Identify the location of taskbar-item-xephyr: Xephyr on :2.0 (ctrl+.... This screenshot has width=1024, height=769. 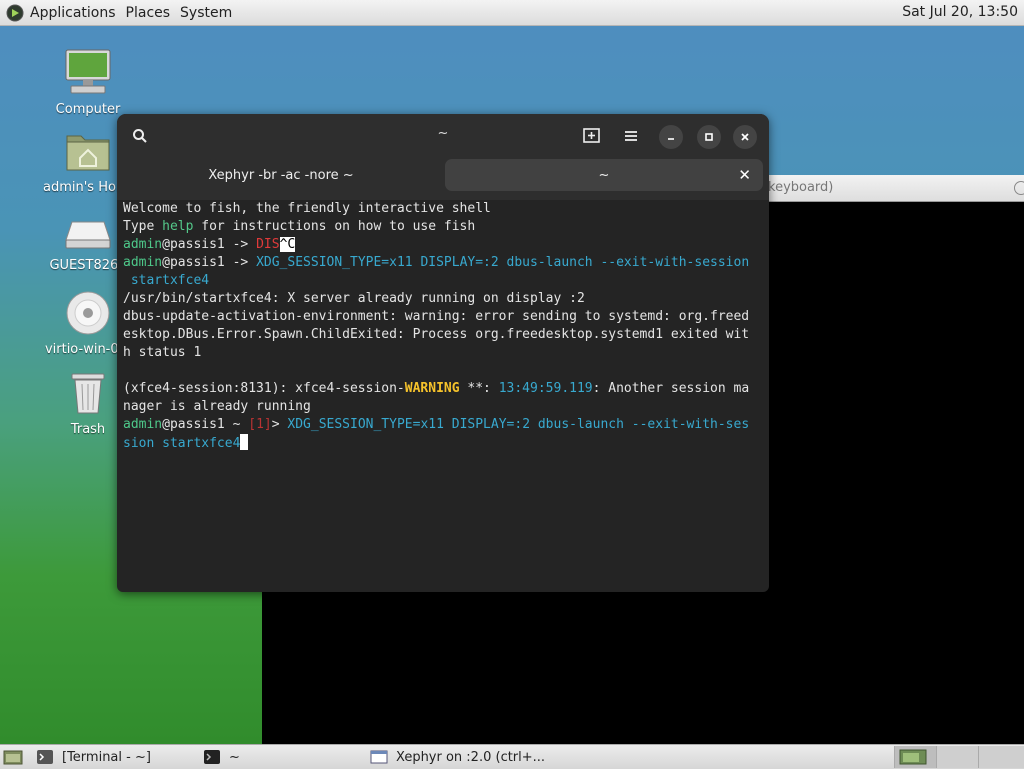
(470, 757).